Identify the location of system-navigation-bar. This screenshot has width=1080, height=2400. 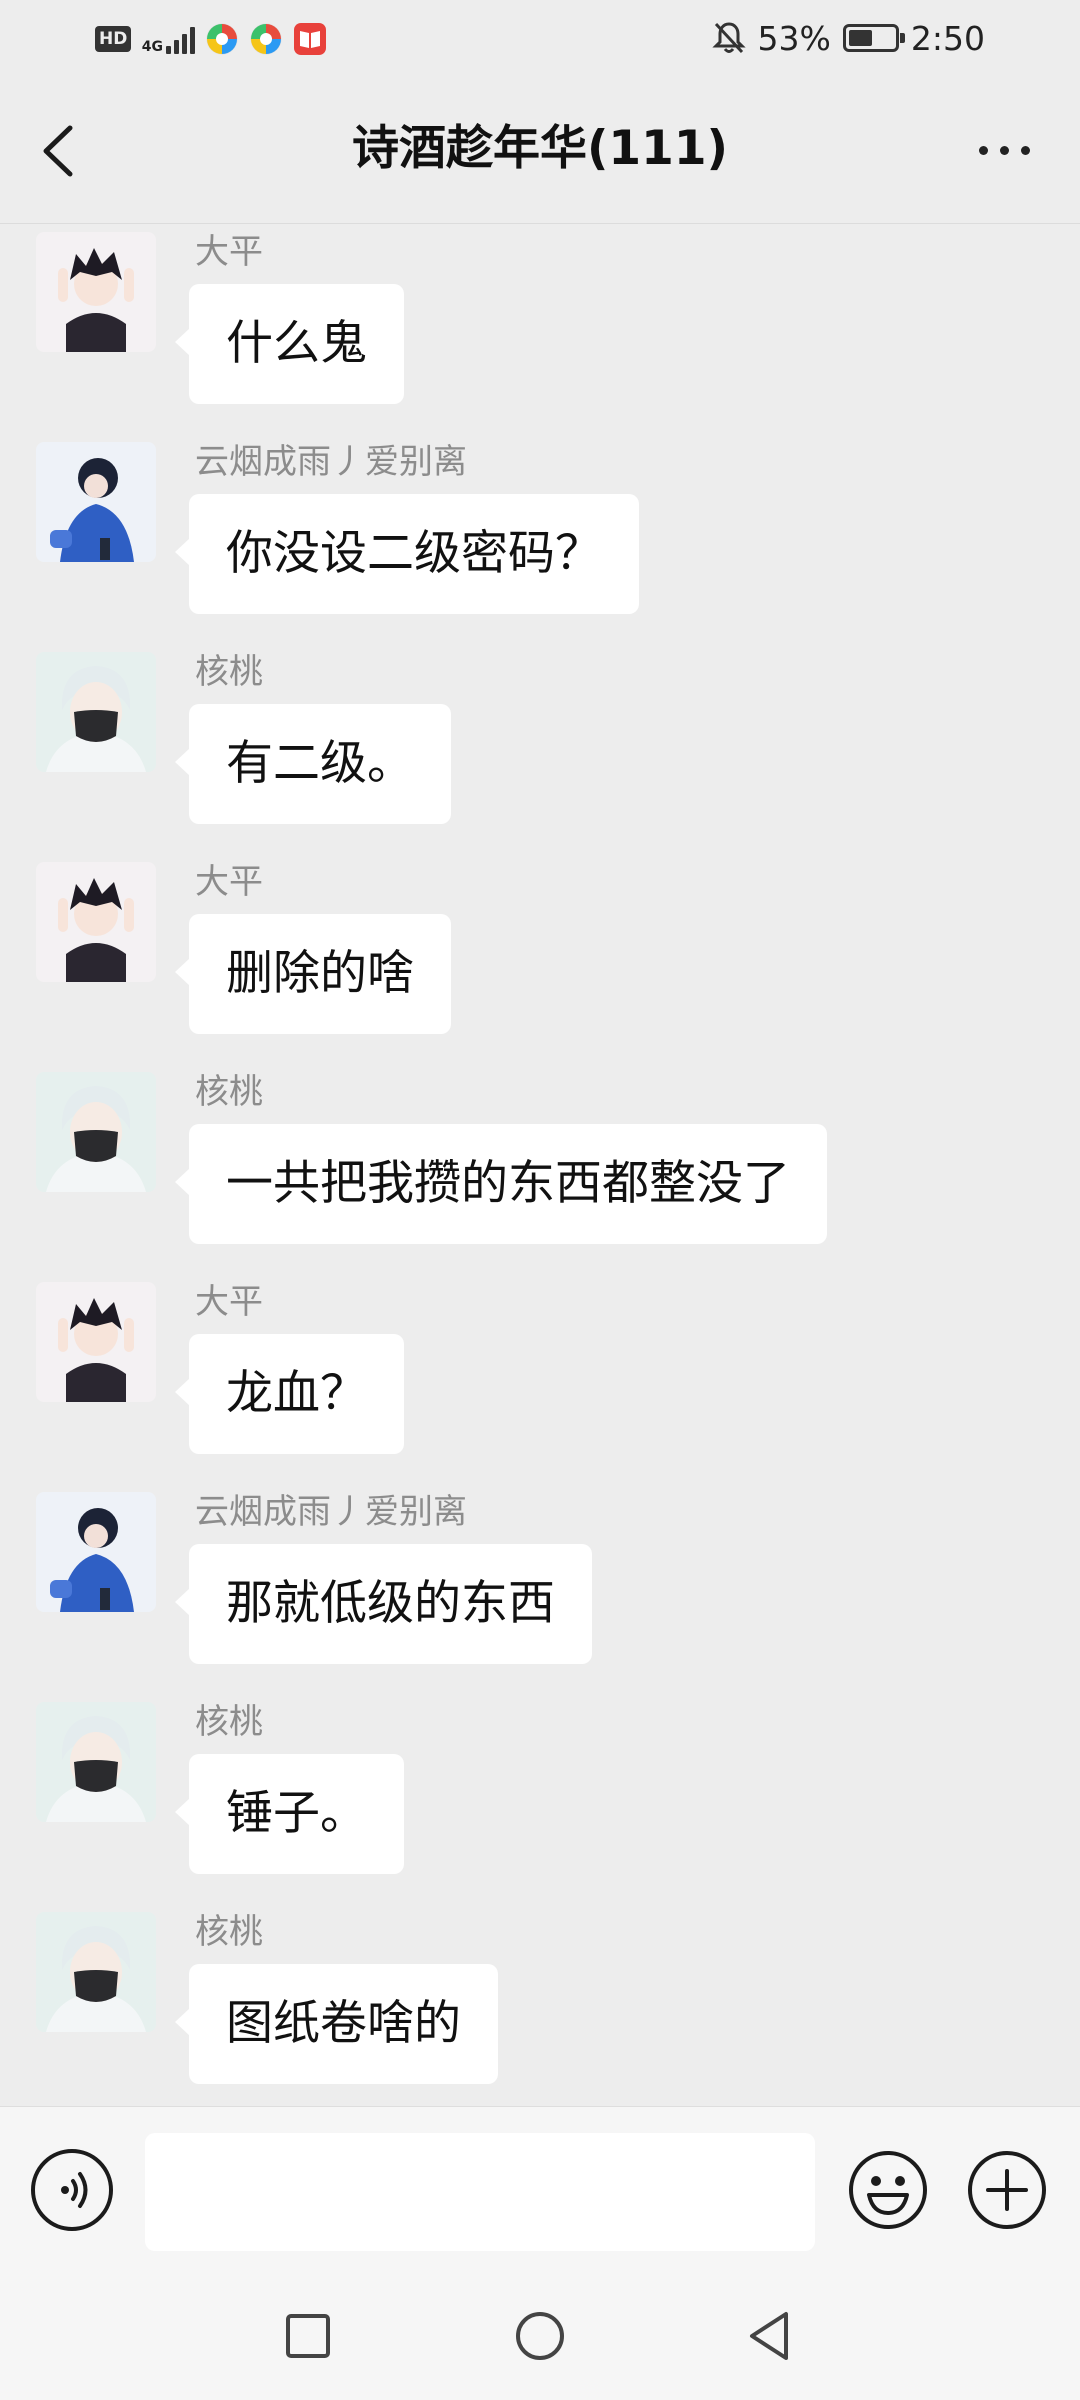
(540, 2338).